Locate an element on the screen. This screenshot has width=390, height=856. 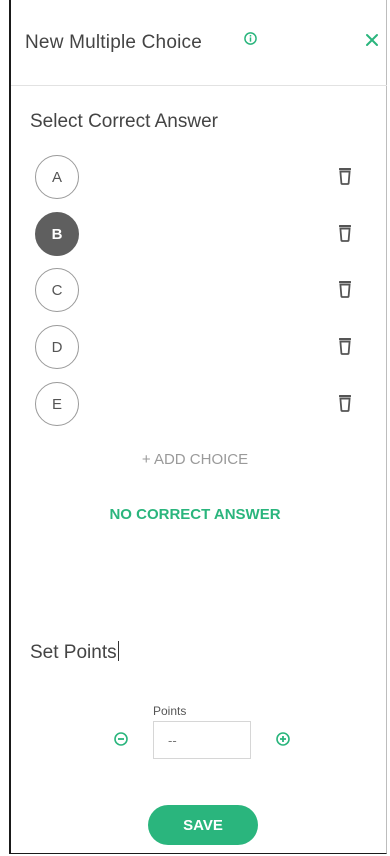
choice-row-b: B is located at coordinates (200, 235).